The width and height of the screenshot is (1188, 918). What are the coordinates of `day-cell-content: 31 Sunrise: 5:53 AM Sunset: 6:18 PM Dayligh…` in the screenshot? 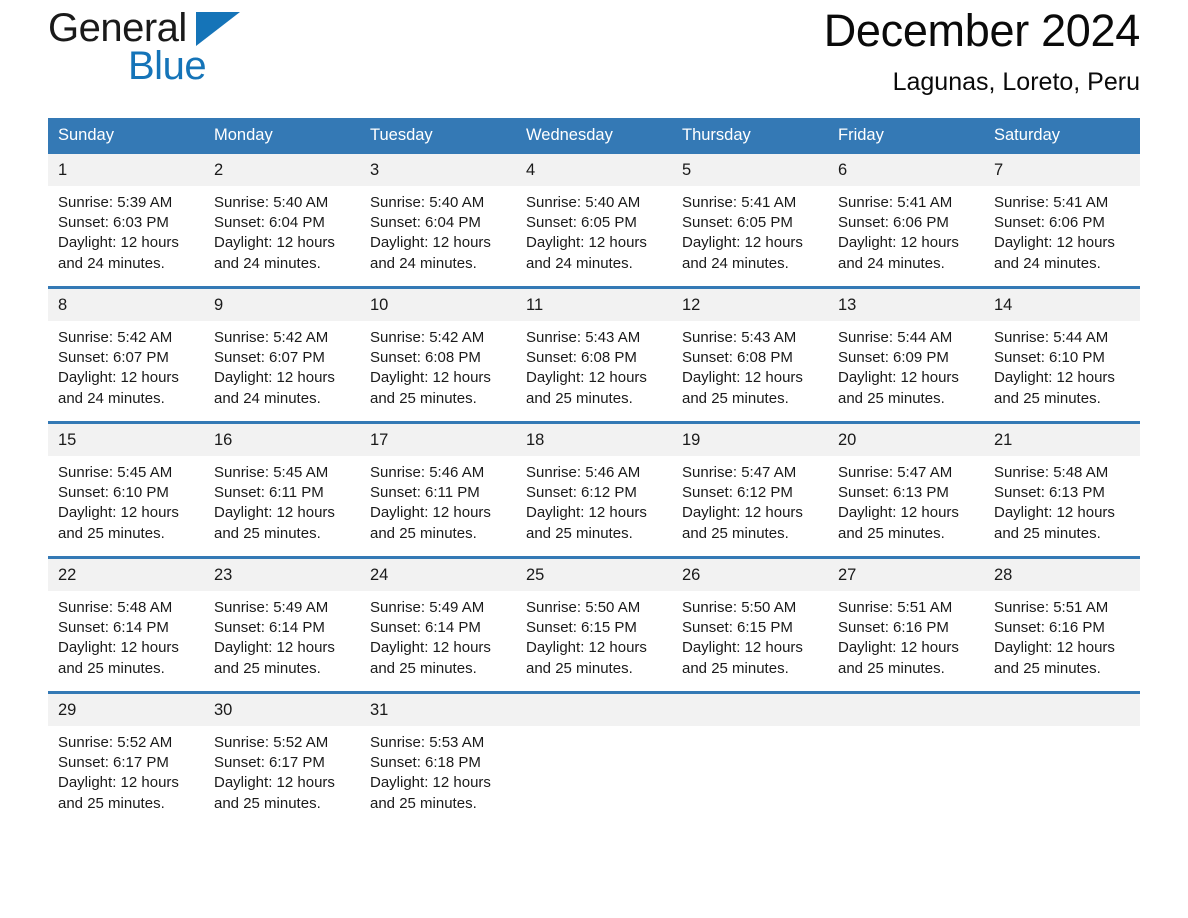 It's located at (438, 760).